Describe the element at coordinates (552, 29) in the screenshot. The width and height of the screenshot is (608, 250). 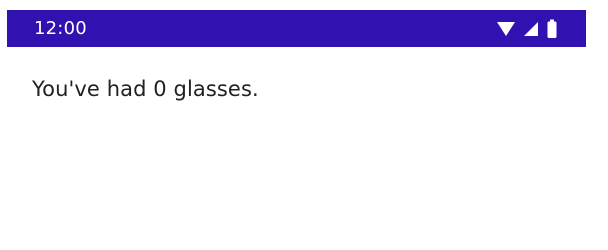
I see `battery-icon` at that location.